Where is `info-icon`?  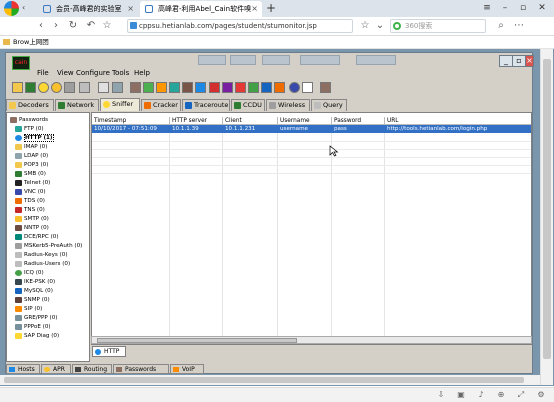 info-icon is located at coordinates (294, 87).